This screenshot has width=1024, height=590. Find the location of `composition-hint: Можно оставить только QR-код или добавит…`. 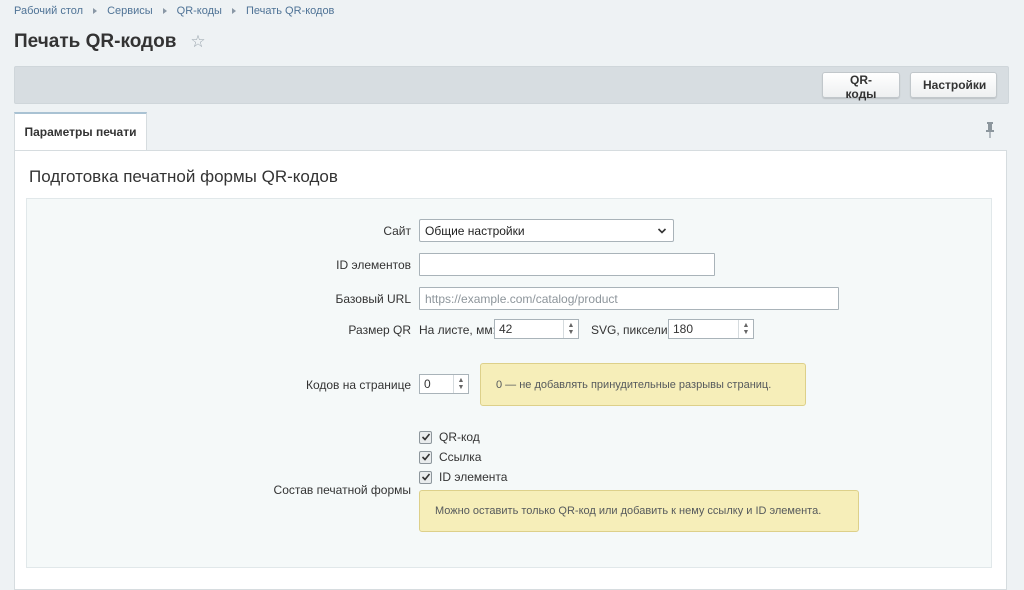

composition-hint: Можно оставить только QR-код или добавит… is located at coordinates (639, 511).